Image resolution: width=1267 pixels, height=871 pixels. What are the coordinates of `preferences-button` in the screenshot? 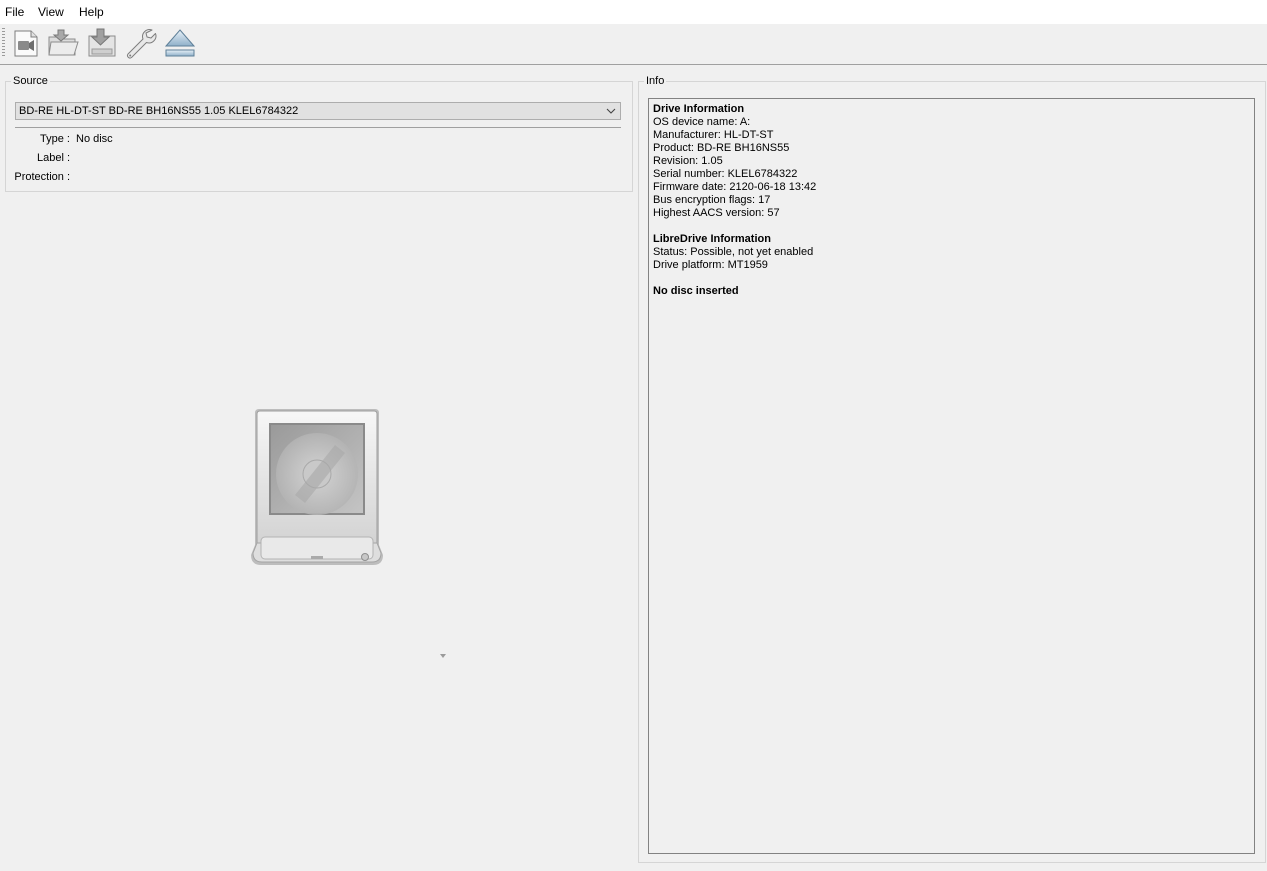 It's located at (141, 43).